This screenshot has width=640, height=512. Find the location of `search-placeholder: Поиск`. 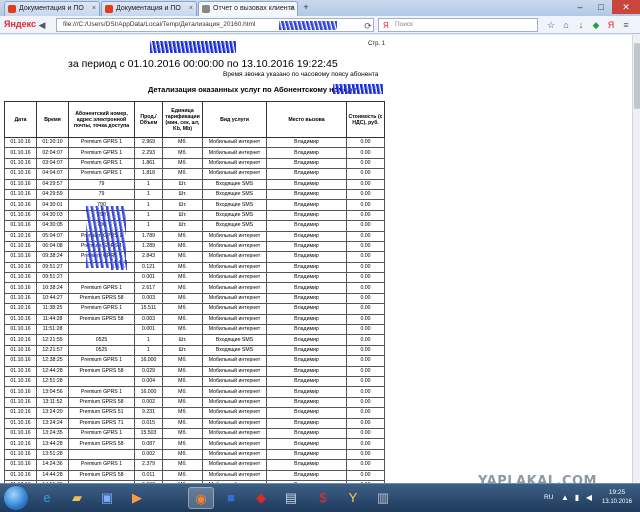

search-placeholder: Поиск is located at coordinates (404, 24).